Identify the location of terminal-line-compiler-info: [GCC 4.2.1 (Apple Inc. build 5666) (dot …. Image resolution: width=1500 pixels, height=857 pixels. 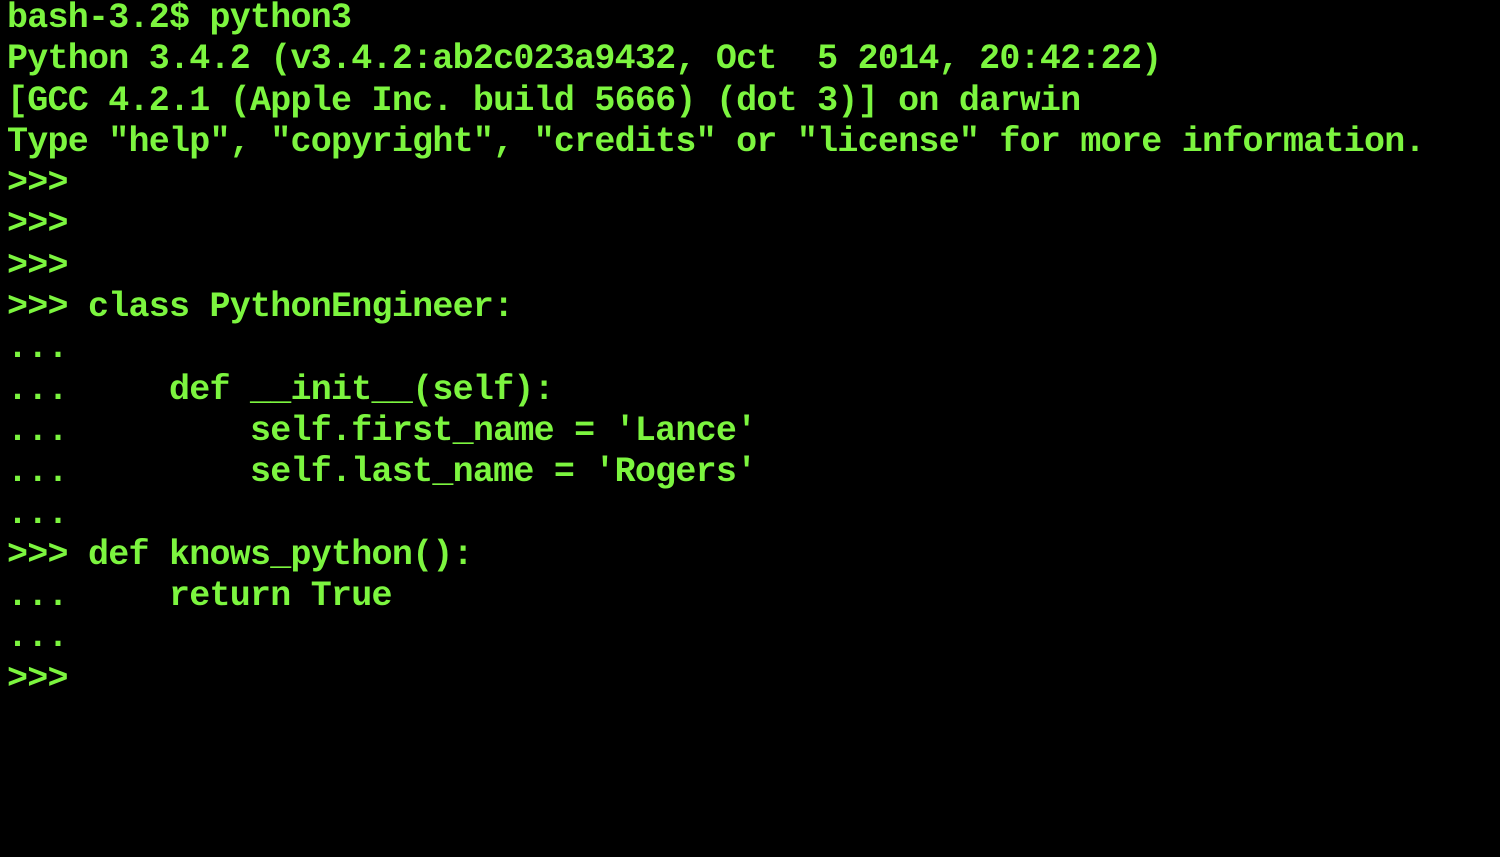
(544, 100).